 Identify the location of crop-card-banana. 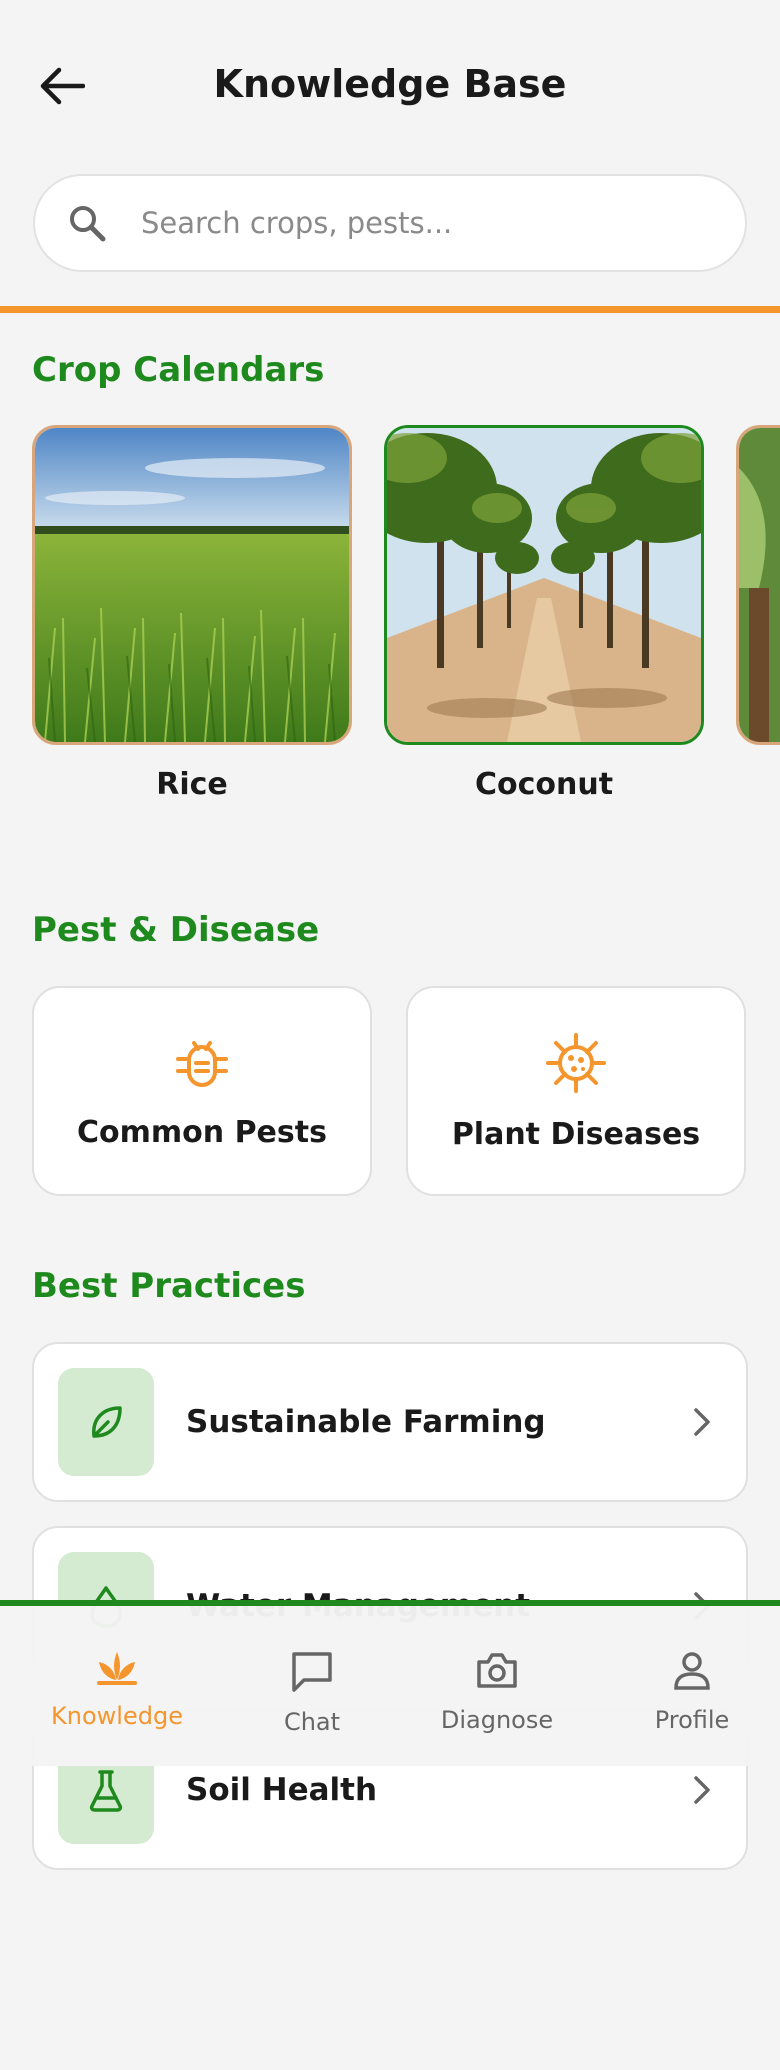
(758, 596).